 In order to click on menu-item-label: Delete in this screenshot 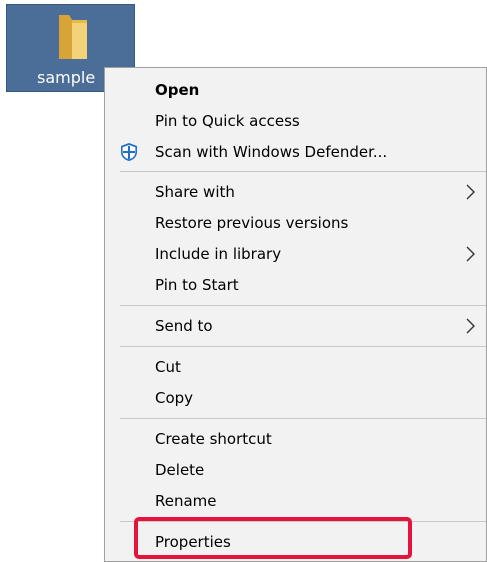, I will do `click(180, 469)`.